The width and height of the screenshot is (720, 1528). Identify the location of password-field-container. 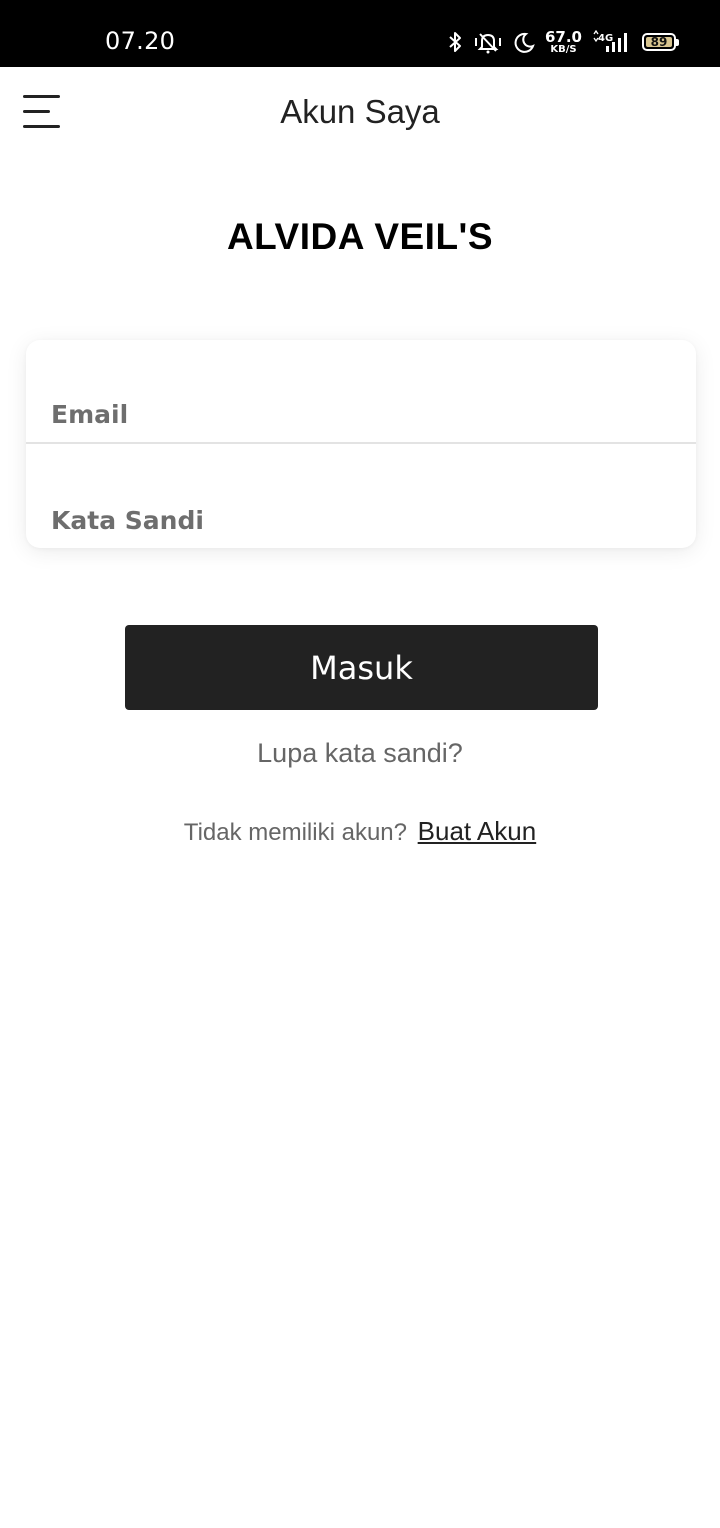
(361, 496).